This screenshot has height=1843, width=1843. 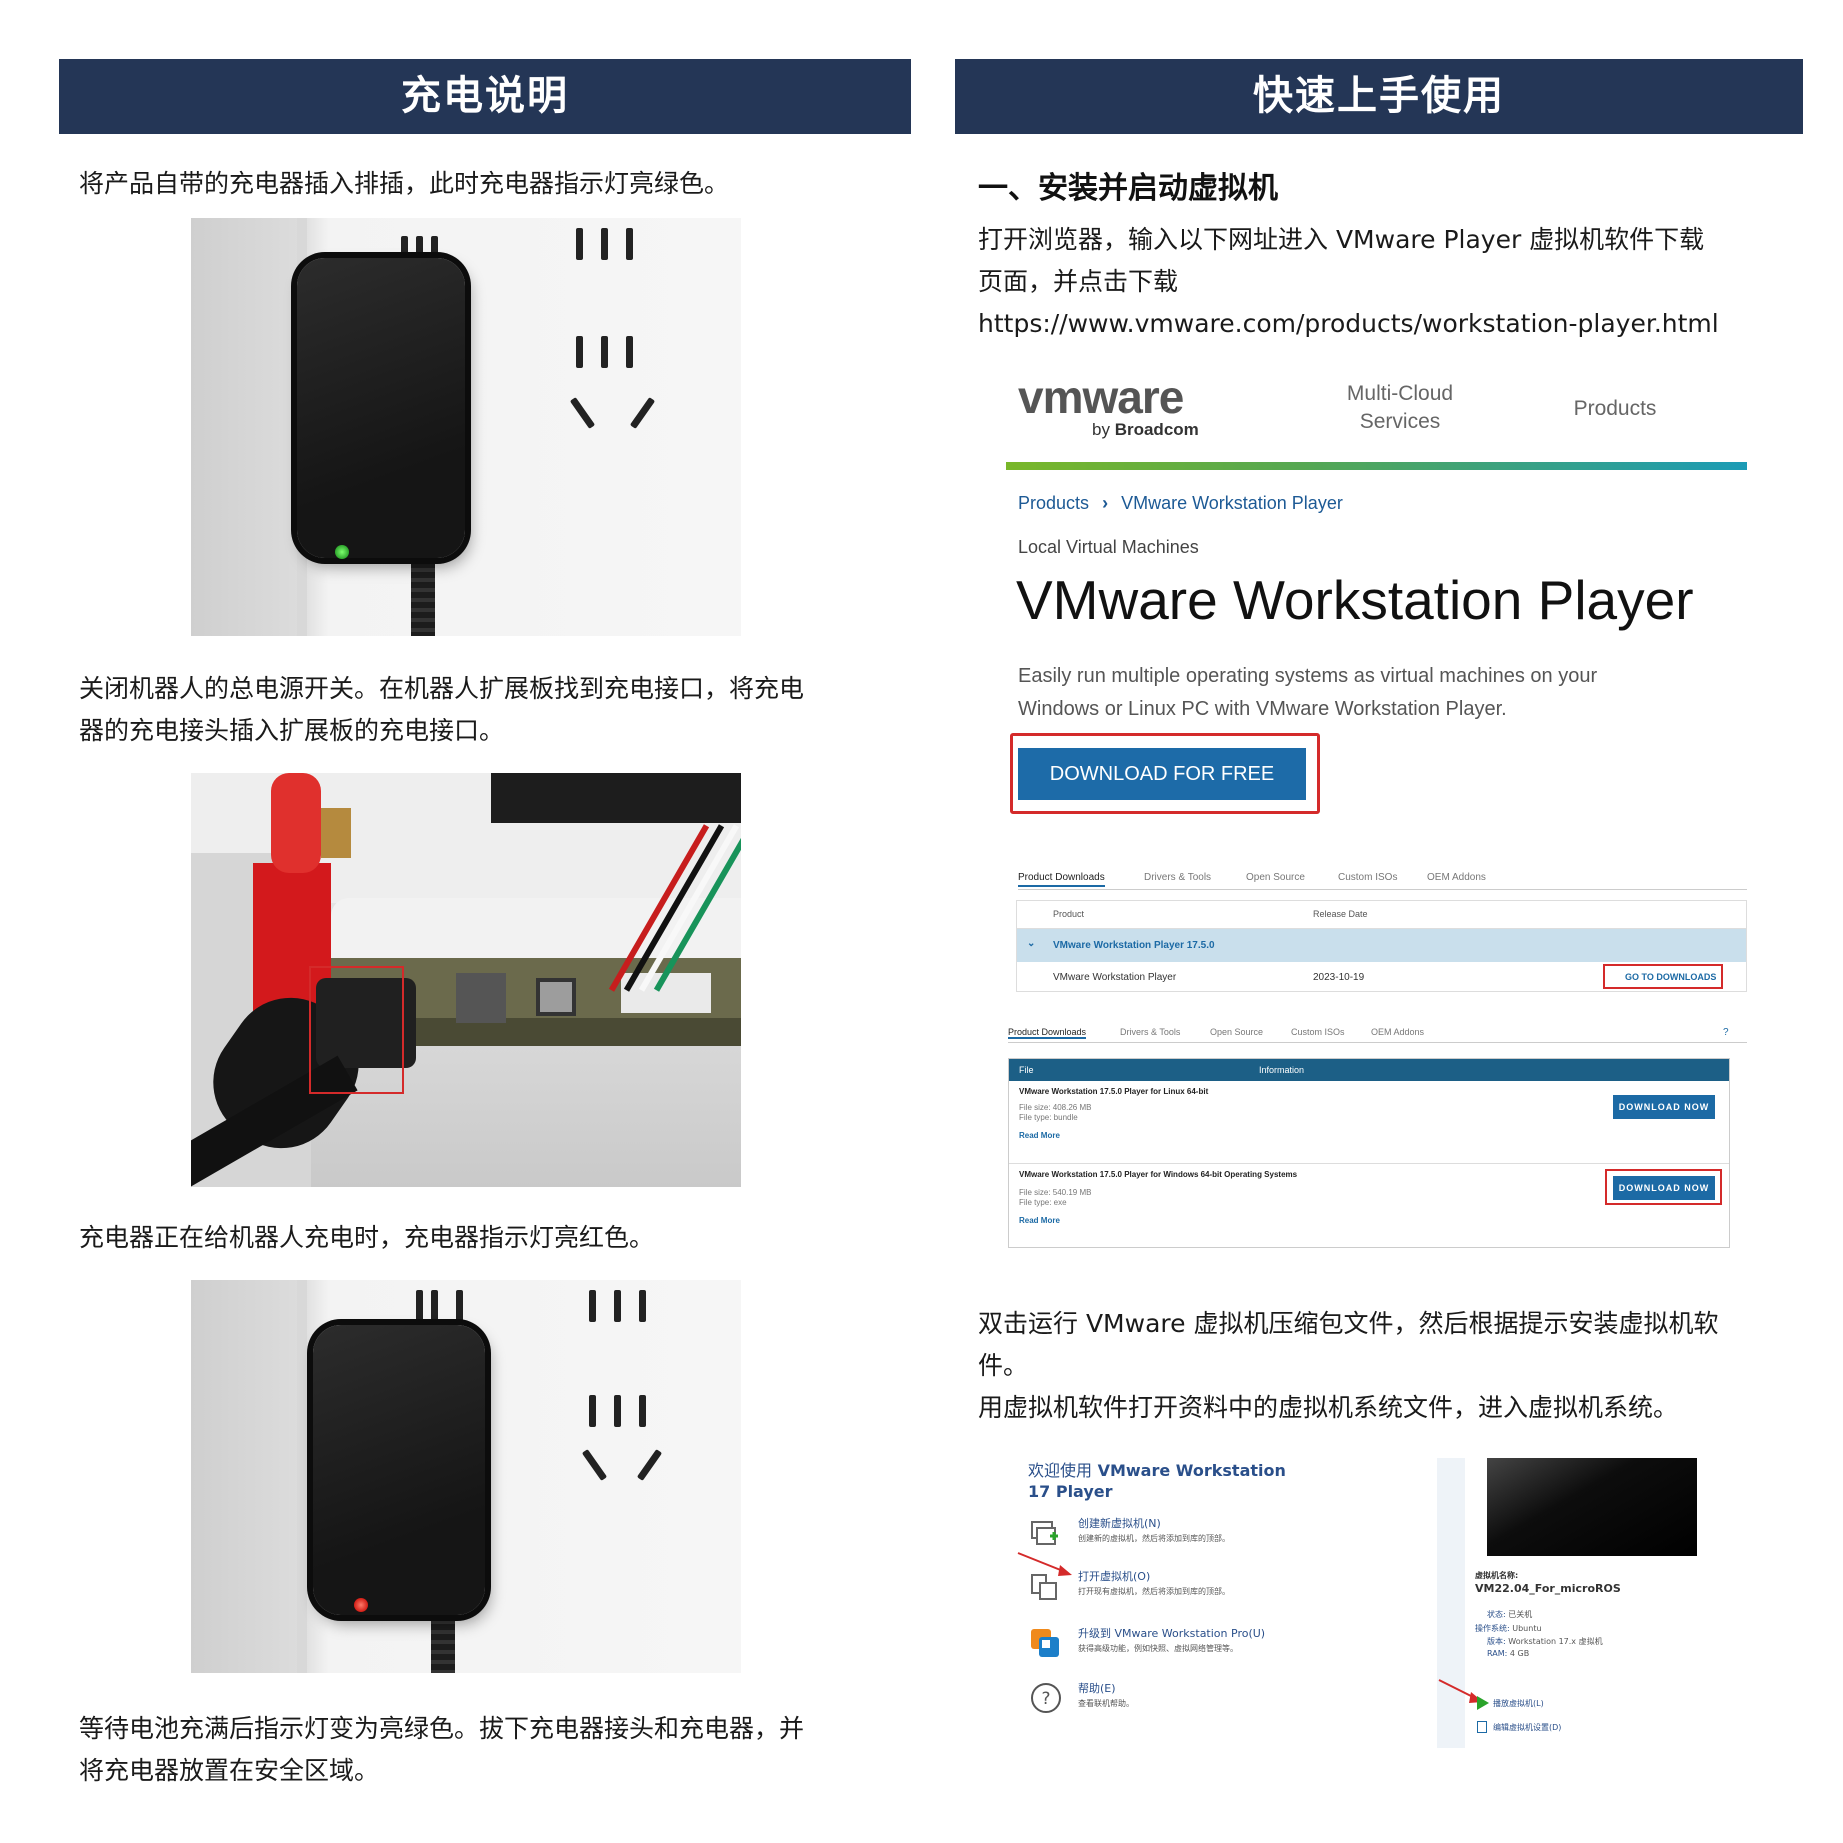 What do you see at coordinates (1497, 1653) in the screenshot?
I see `ram-label: RAM:` at bounding box center [1497, 1653].